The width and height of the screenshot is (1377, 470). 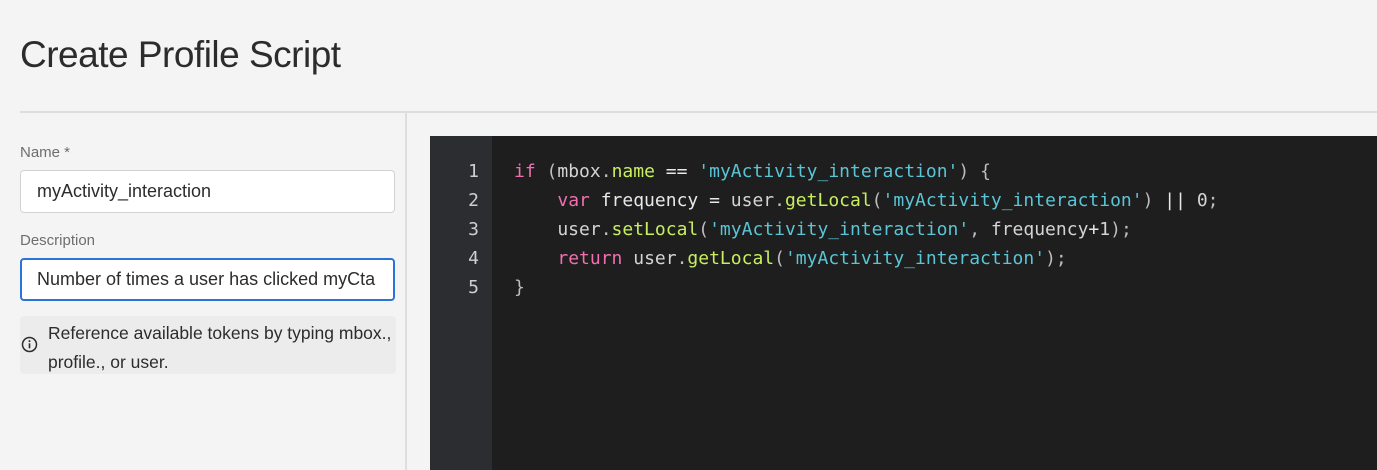 I want to click on page-title: Create Profile Script, so click(x=180, y=54).